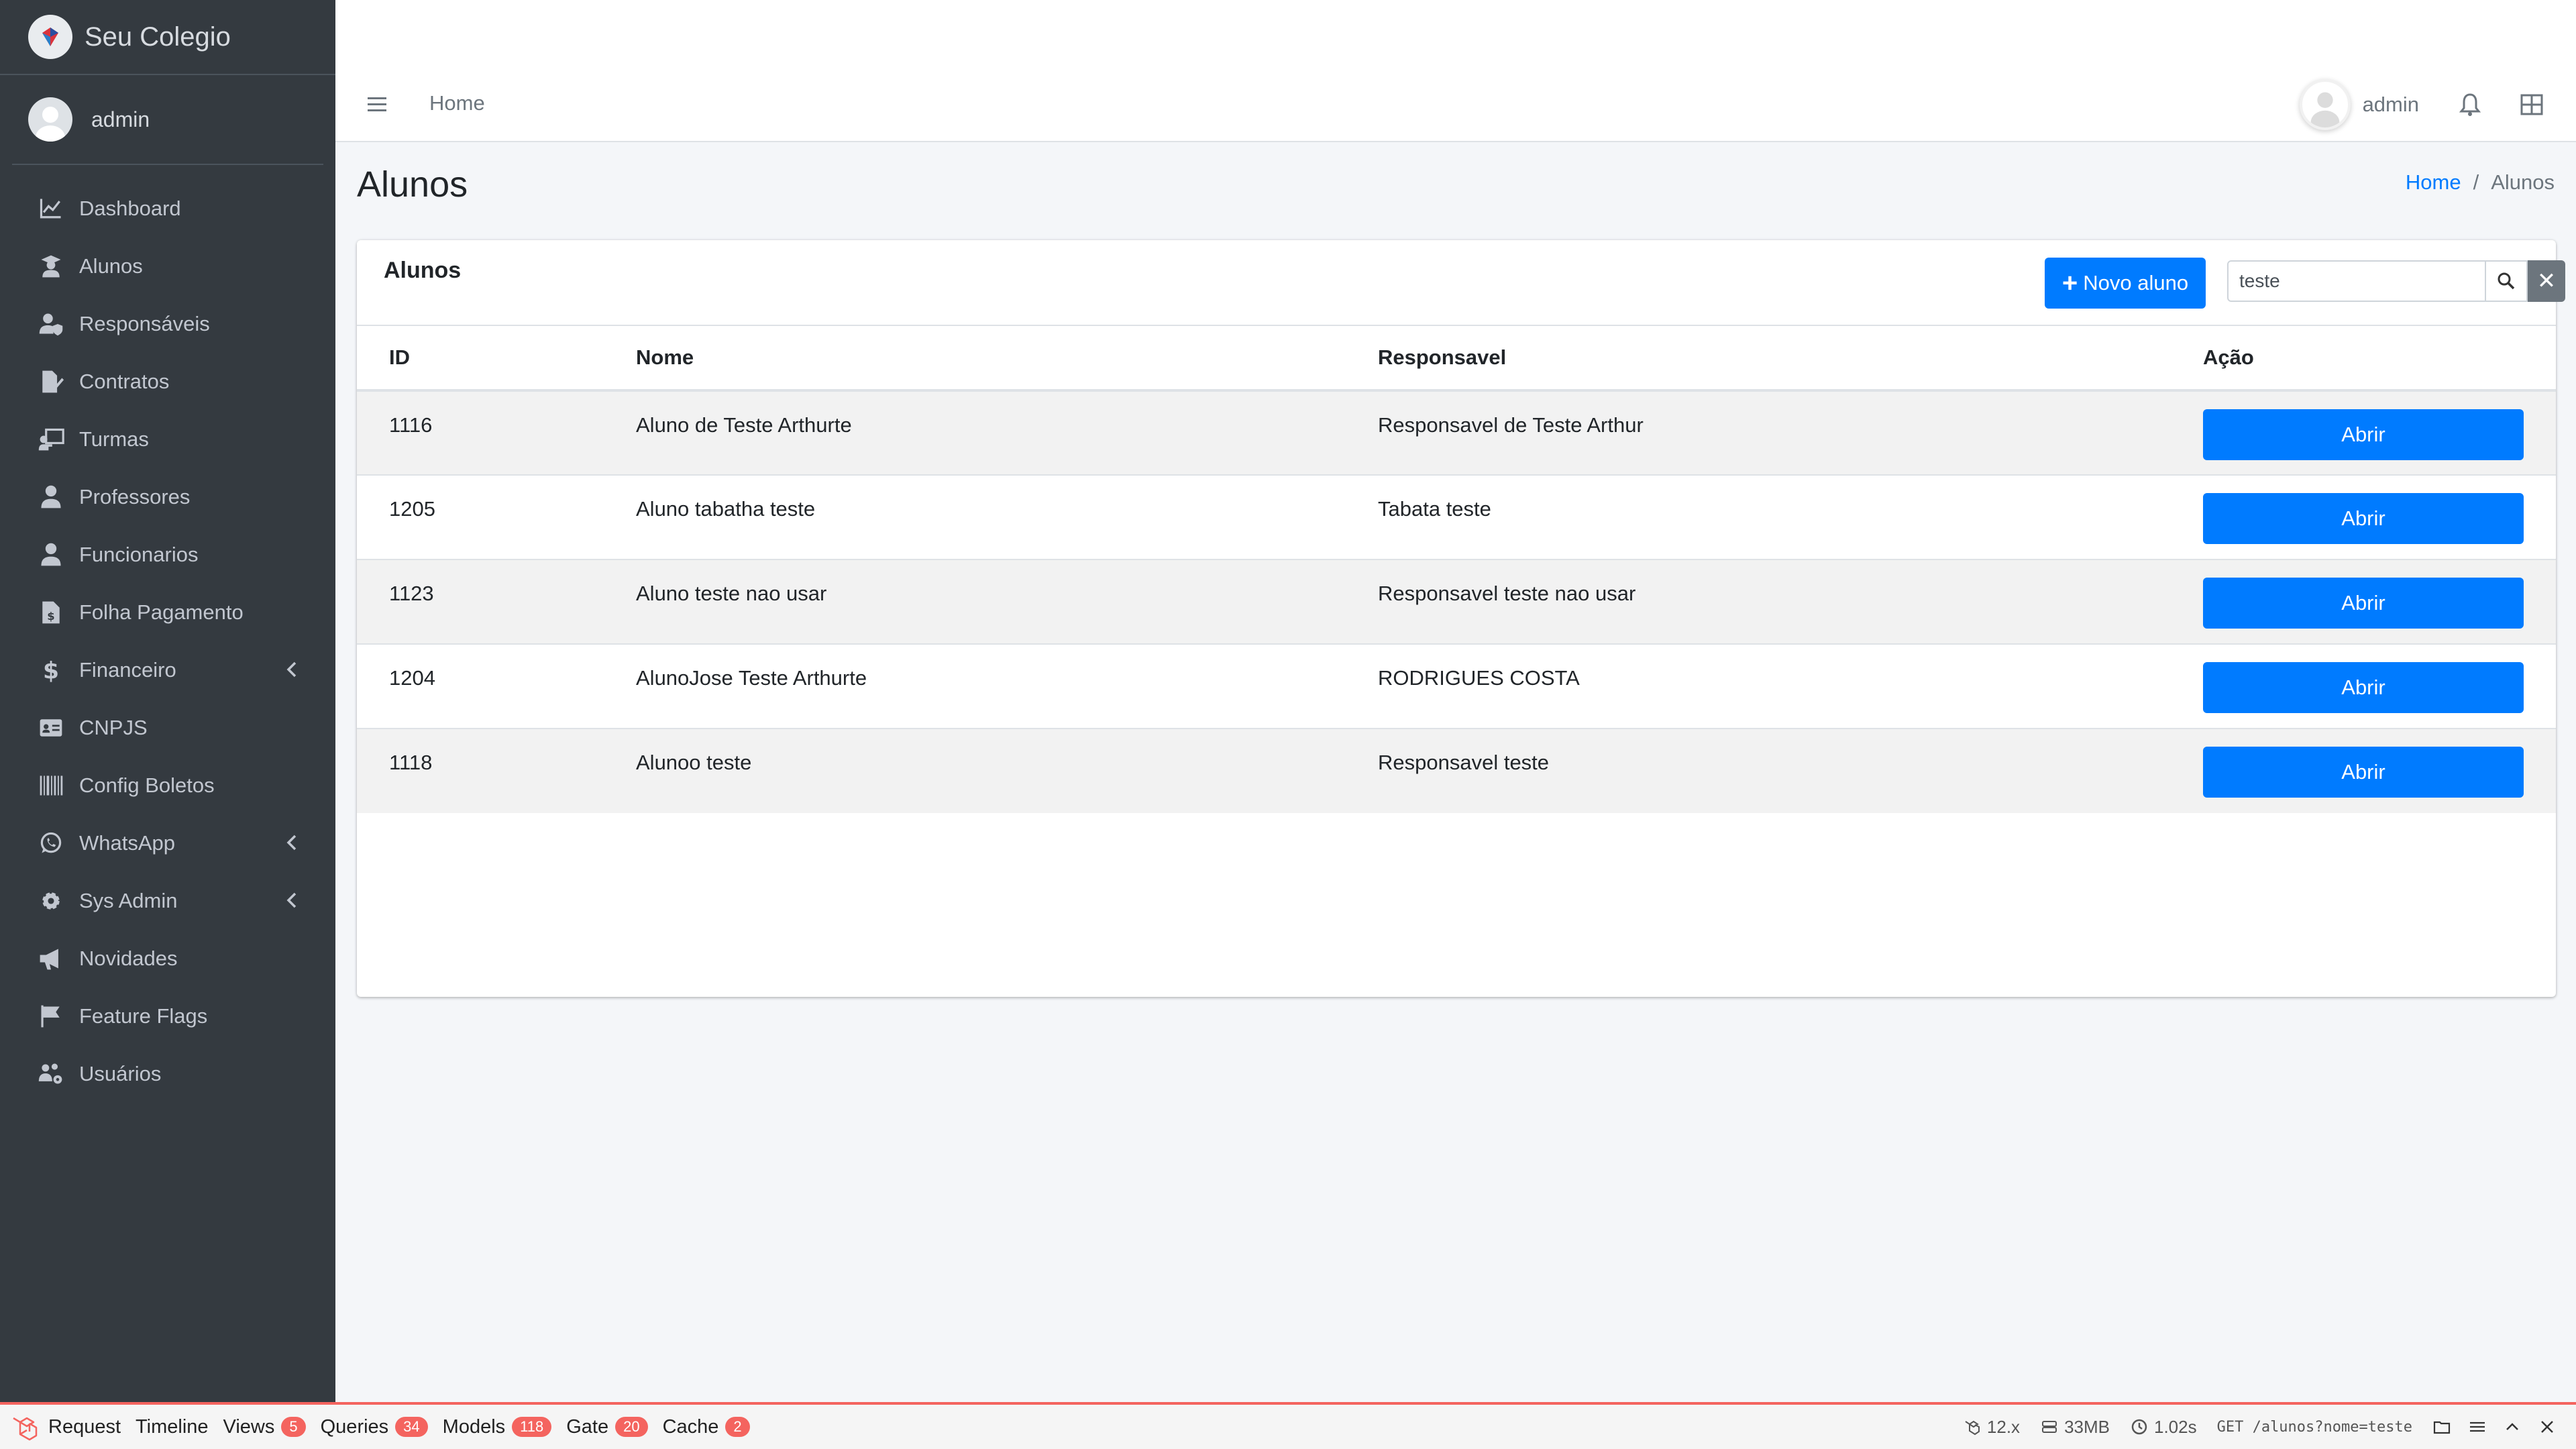 Image resolution: width=2576 pixels, height=1449 pixels. Describe the element at coordinates (607, 1427) in the screenshot. I see `debug-tab-gate: Gate 20` at that location.